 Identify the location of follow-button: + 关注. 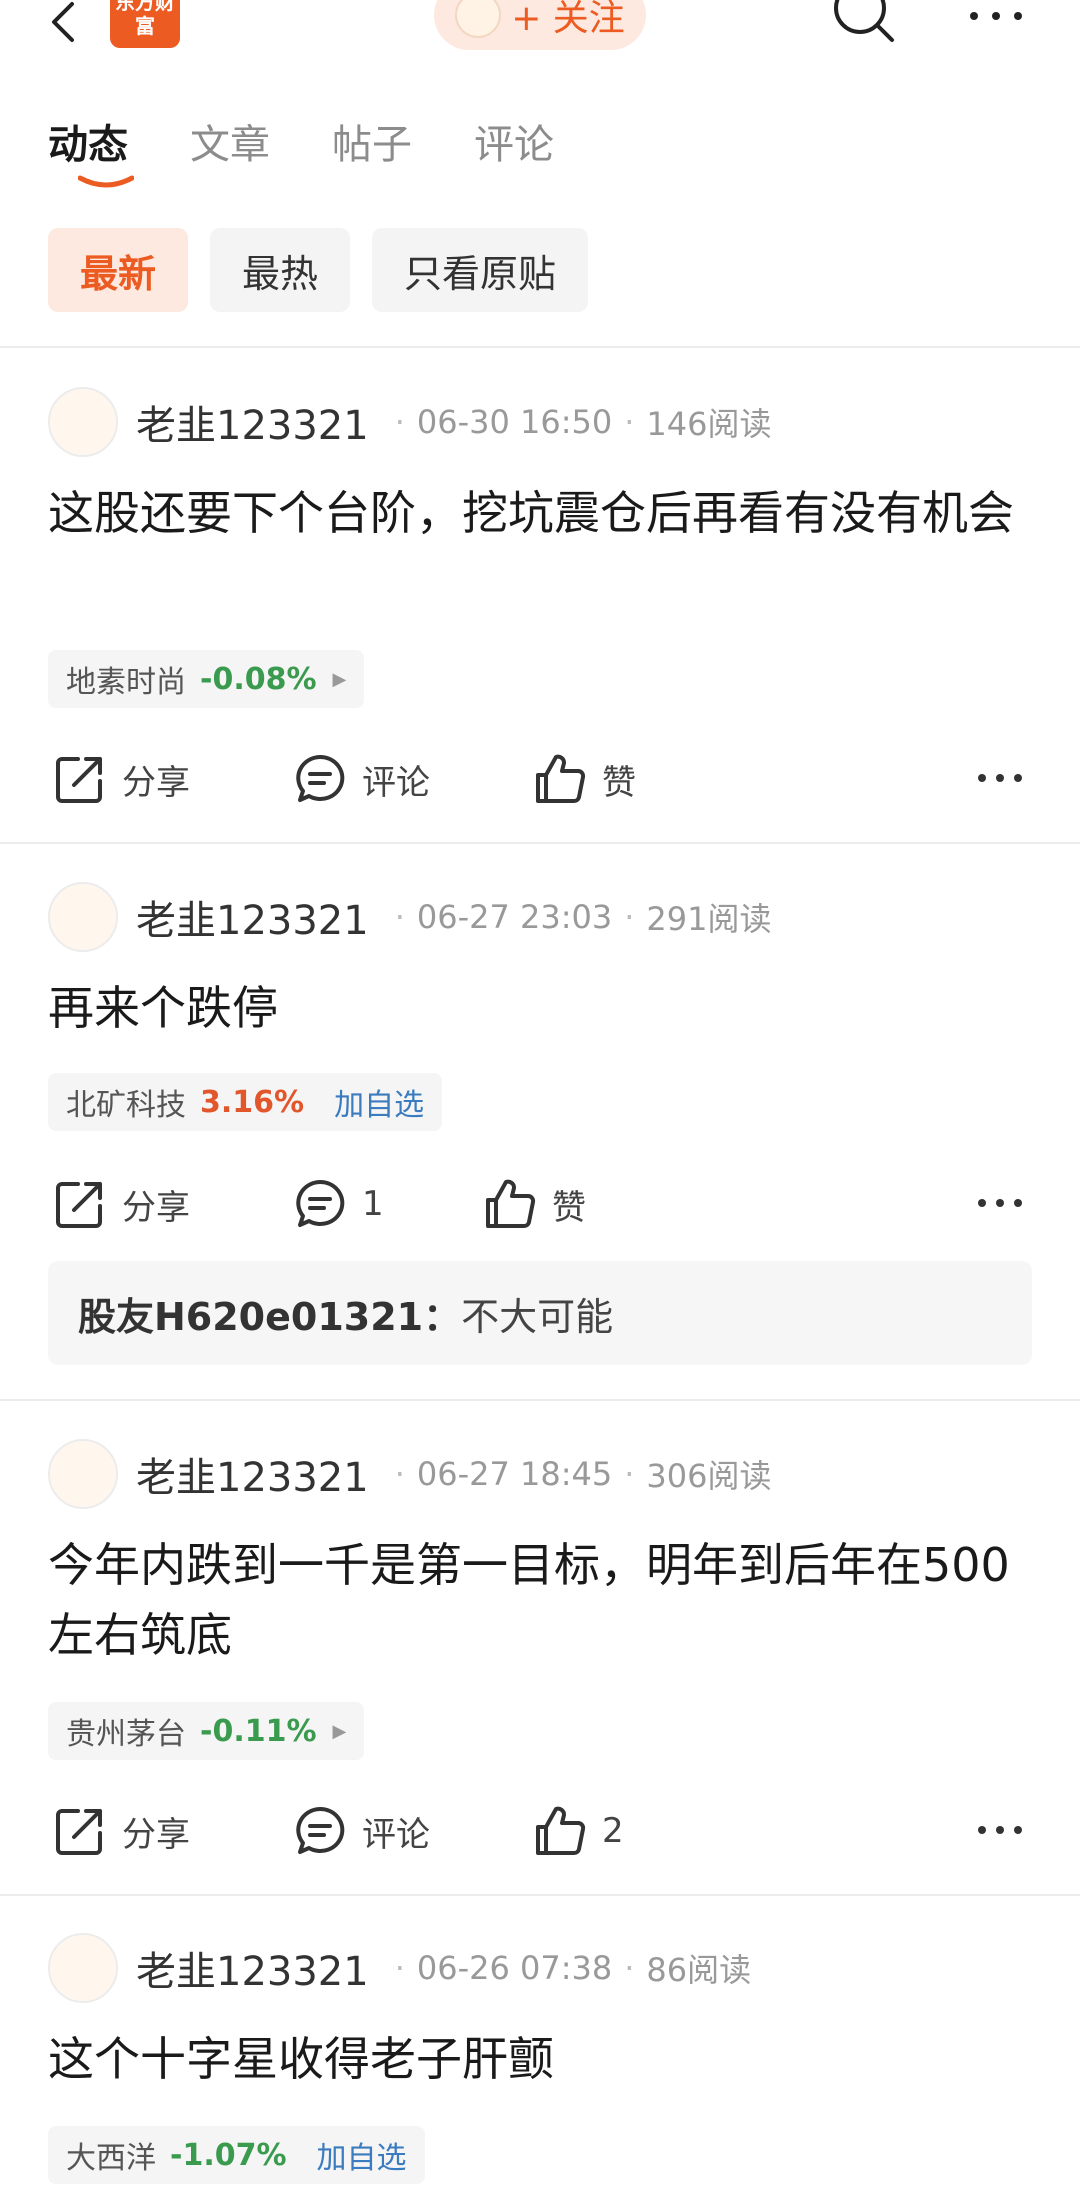
(540, 25).